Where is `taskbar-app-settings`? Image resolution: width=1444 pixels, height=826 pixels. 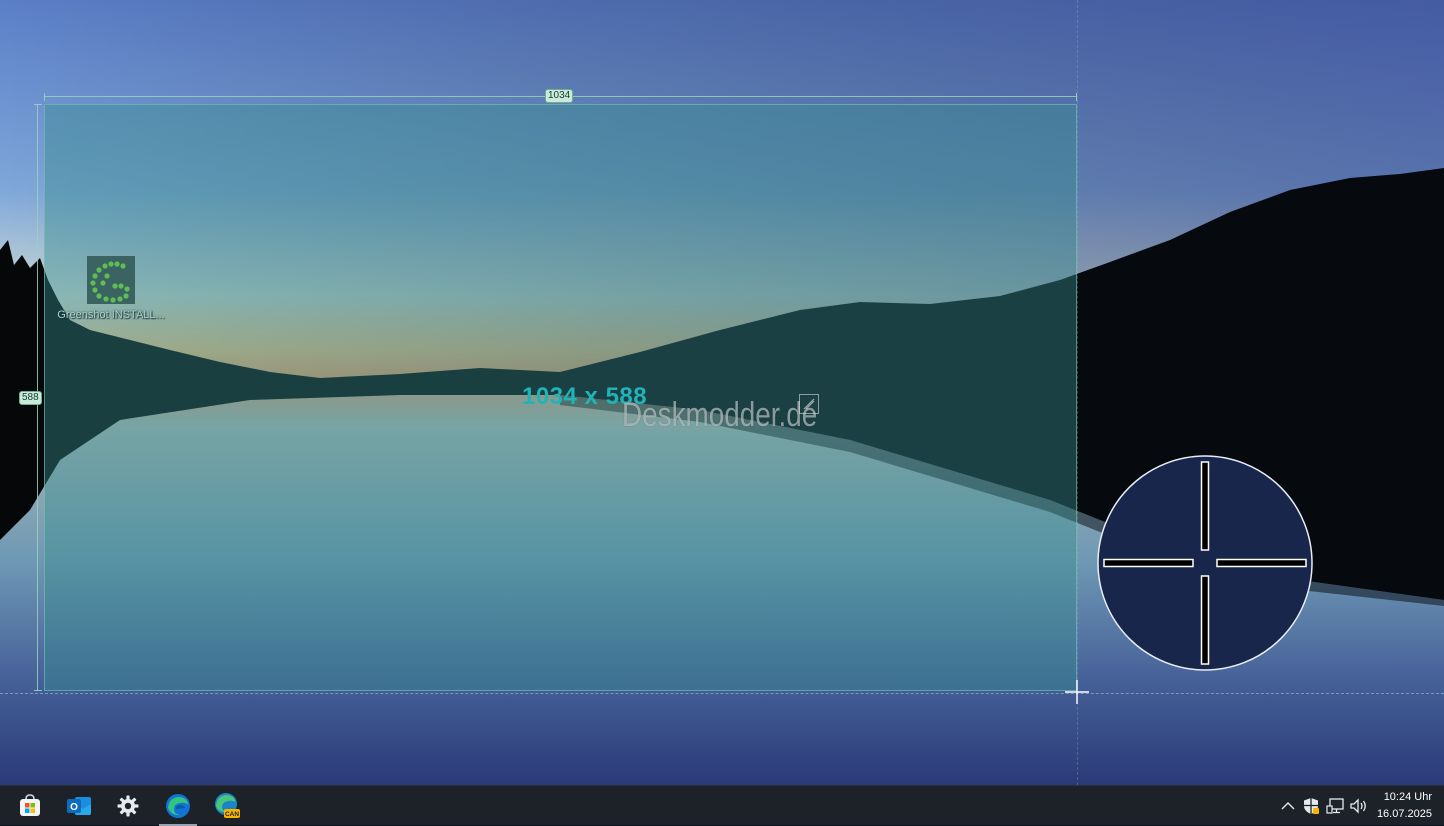
taskbar-app-settings is located at coordinates (128, 806).